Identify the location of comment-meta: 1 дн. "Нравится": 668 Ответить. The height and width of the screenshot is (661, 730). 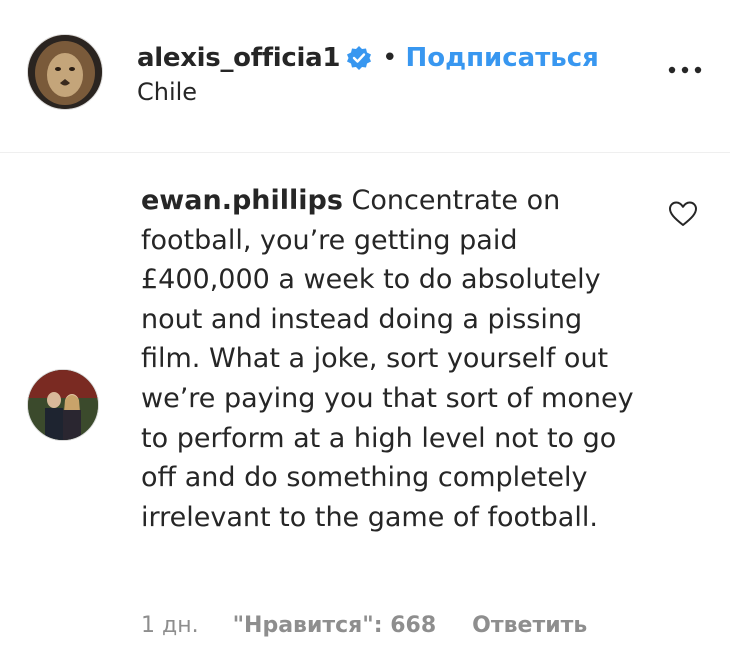
(364, 625).